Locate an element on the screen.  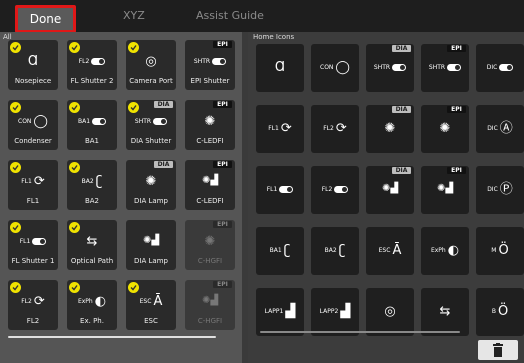
icon-tile: EPI ✺▟ C-HGFI is located at coordinates (210, 305).